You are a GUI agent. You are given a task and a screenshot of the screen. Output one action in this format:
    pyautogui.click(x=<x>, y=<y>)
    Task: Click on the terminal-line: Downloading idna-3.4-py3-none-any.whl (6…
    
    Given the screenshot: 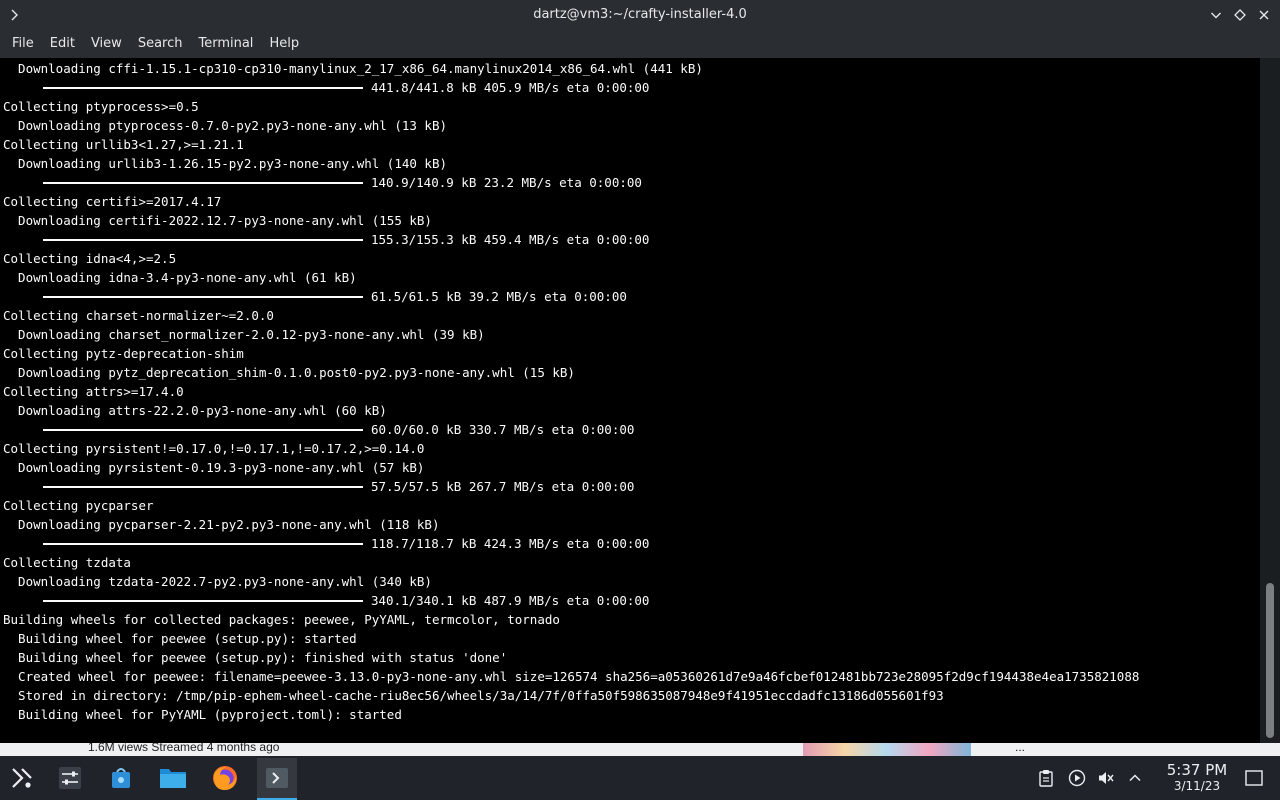 What is the action you would take?
    pyautogui.click(x=180, y=277)
    